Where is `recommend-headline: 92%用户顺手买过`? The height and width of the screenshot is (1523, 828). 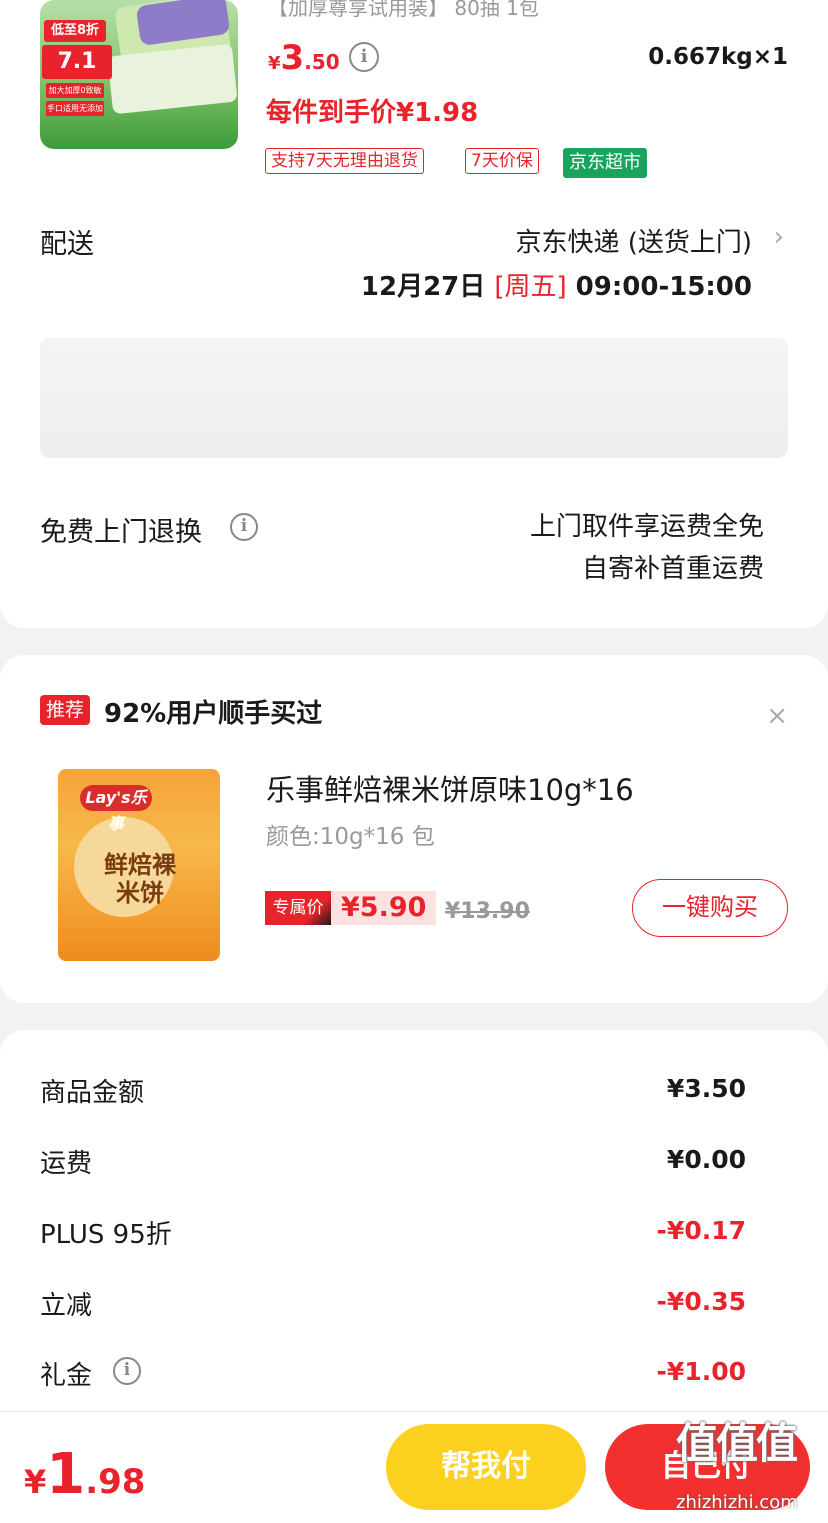
recommend-headline: 92%用户顺手买过 is located at coordinates (213, 714).